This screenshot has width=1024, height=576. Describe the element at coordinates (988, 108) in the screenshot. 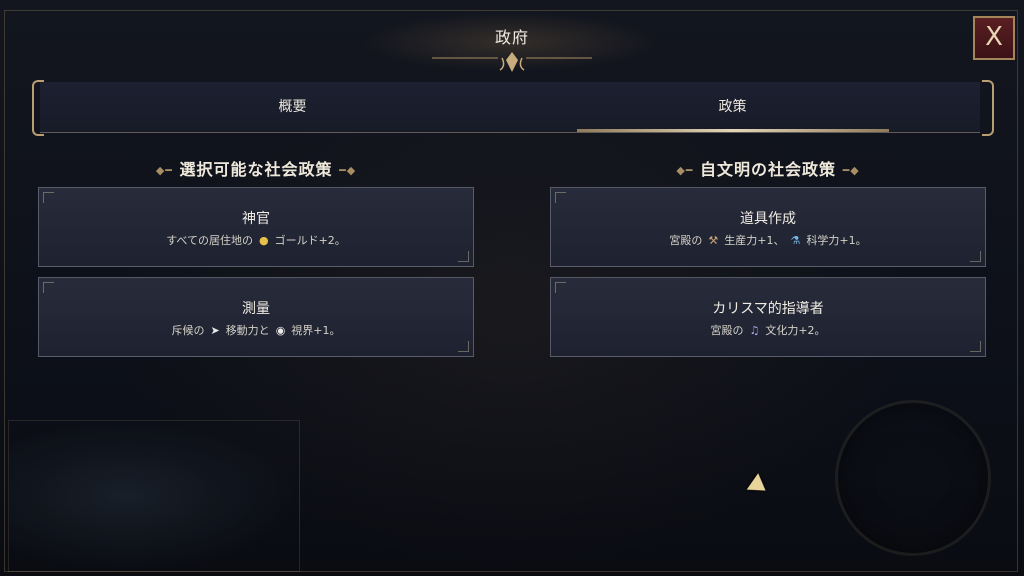

I see `tab-bracket-right` at that location.